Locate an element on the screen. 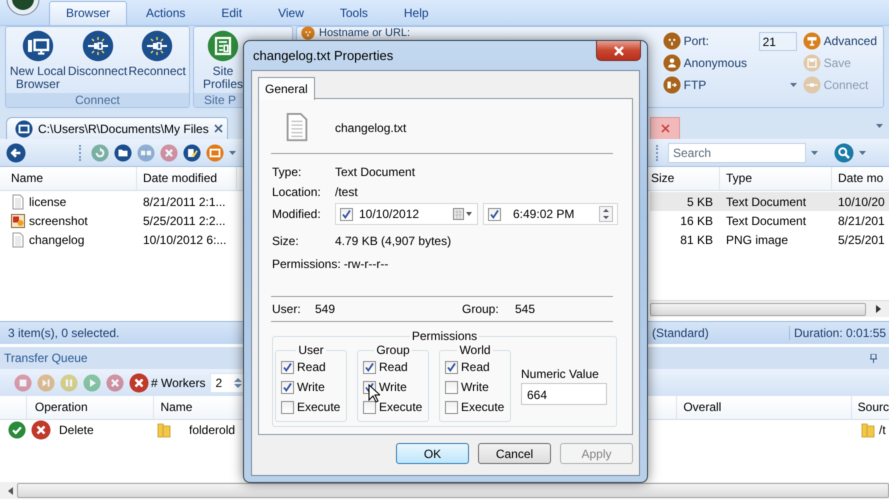 This screenshot has width=889, height=500. date-field: 10/10/2012 is located at coordinates (406, 214).